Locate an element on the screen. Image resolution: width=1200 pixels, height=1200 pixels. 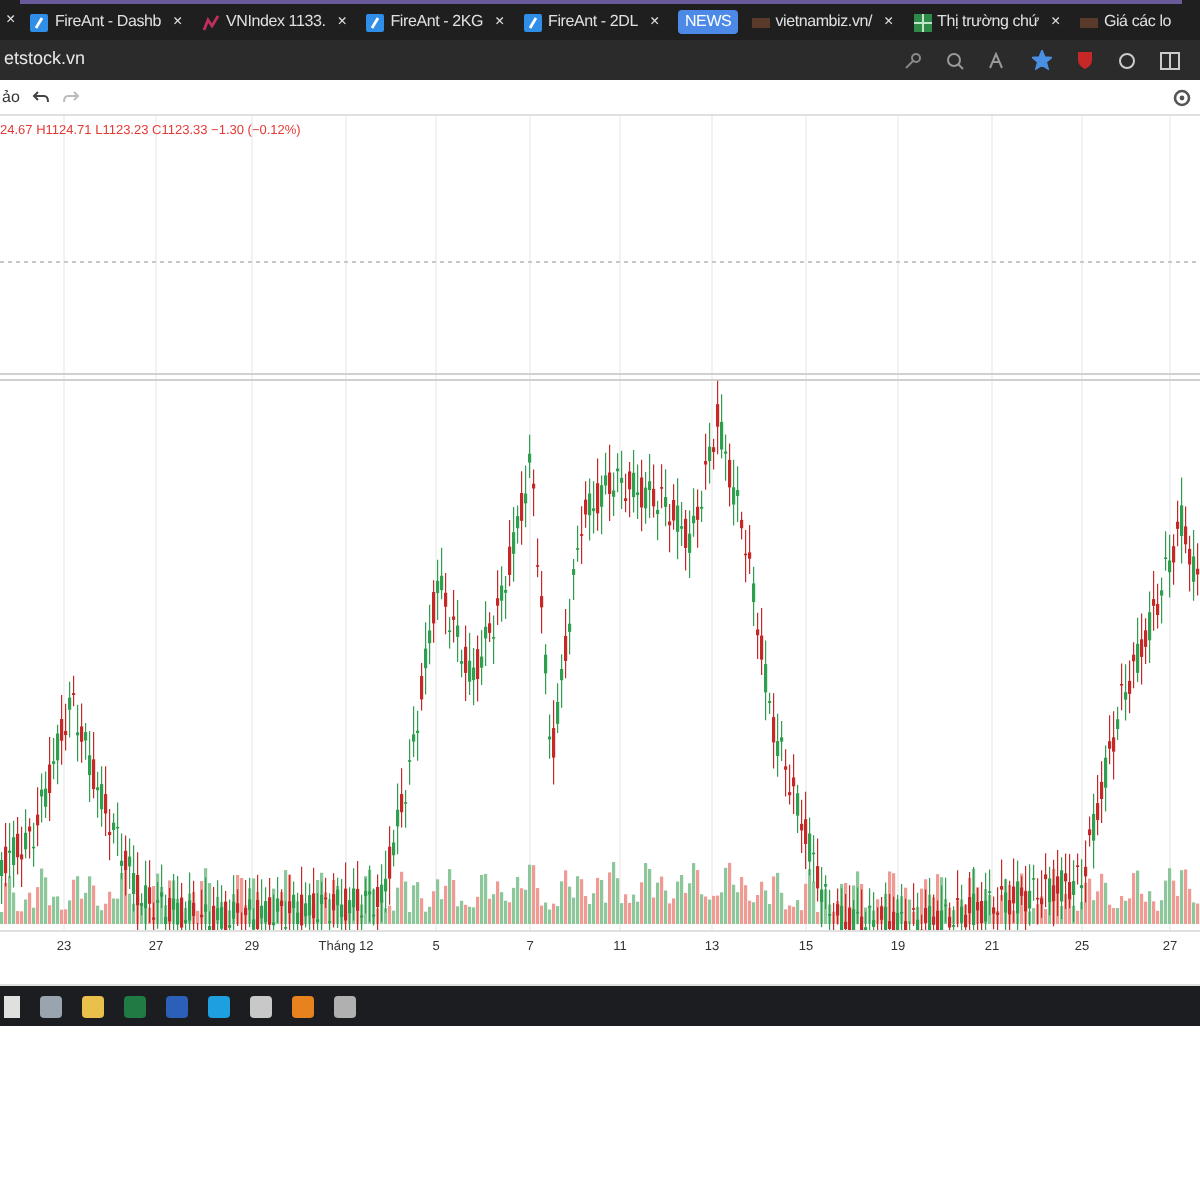
tab-title: vietnambiz.vn/ is located at coordinates (824, 22).